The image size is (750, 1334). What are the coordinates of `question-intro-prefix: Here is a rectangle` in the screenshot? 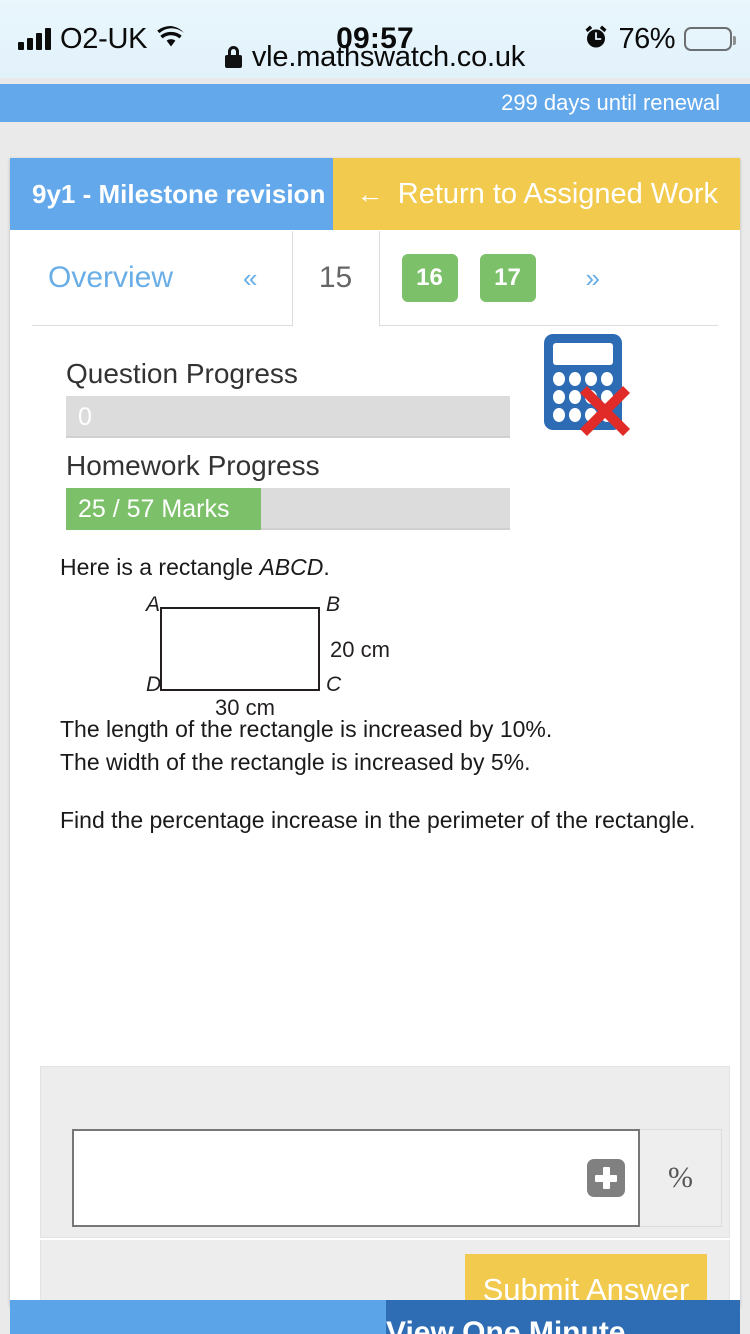 It's located at (160, 567).